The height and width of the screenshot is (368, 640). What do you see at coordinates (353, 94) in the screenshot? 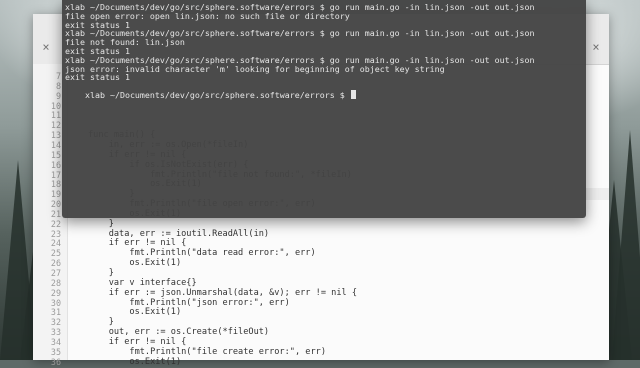
I see `text-cursor` at bounding box center [353, 94].